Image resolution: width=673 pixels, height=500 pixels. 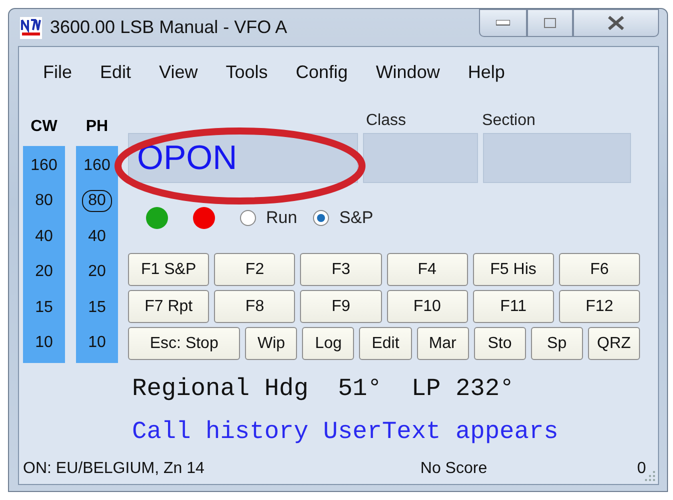 I want to click on maximize-icon, so click(x=550, y=23).